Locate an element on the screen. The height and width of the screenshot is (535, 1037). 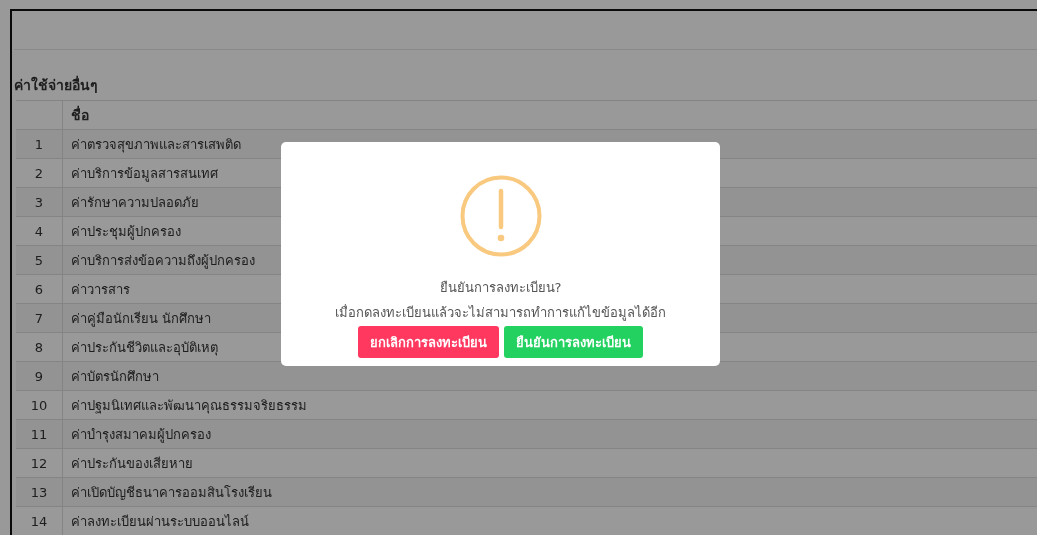
row-number: 3 is located at coordinates (39, 202).